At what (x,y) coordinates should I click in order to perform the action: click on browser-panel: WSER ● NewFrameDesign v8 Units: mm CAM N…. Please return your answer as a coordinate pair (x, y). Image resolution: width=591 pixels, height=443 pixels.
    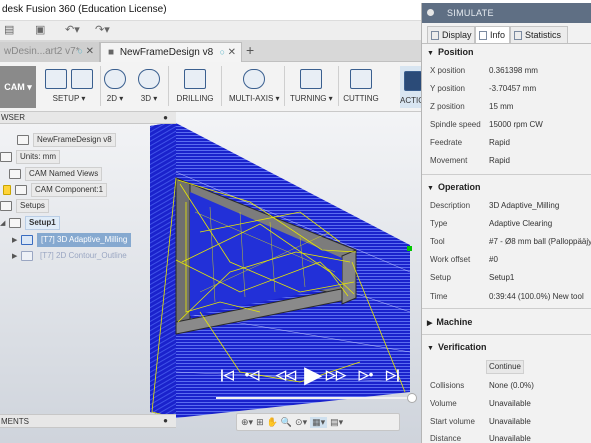
    Looking at the image, I should click on (88, 187).